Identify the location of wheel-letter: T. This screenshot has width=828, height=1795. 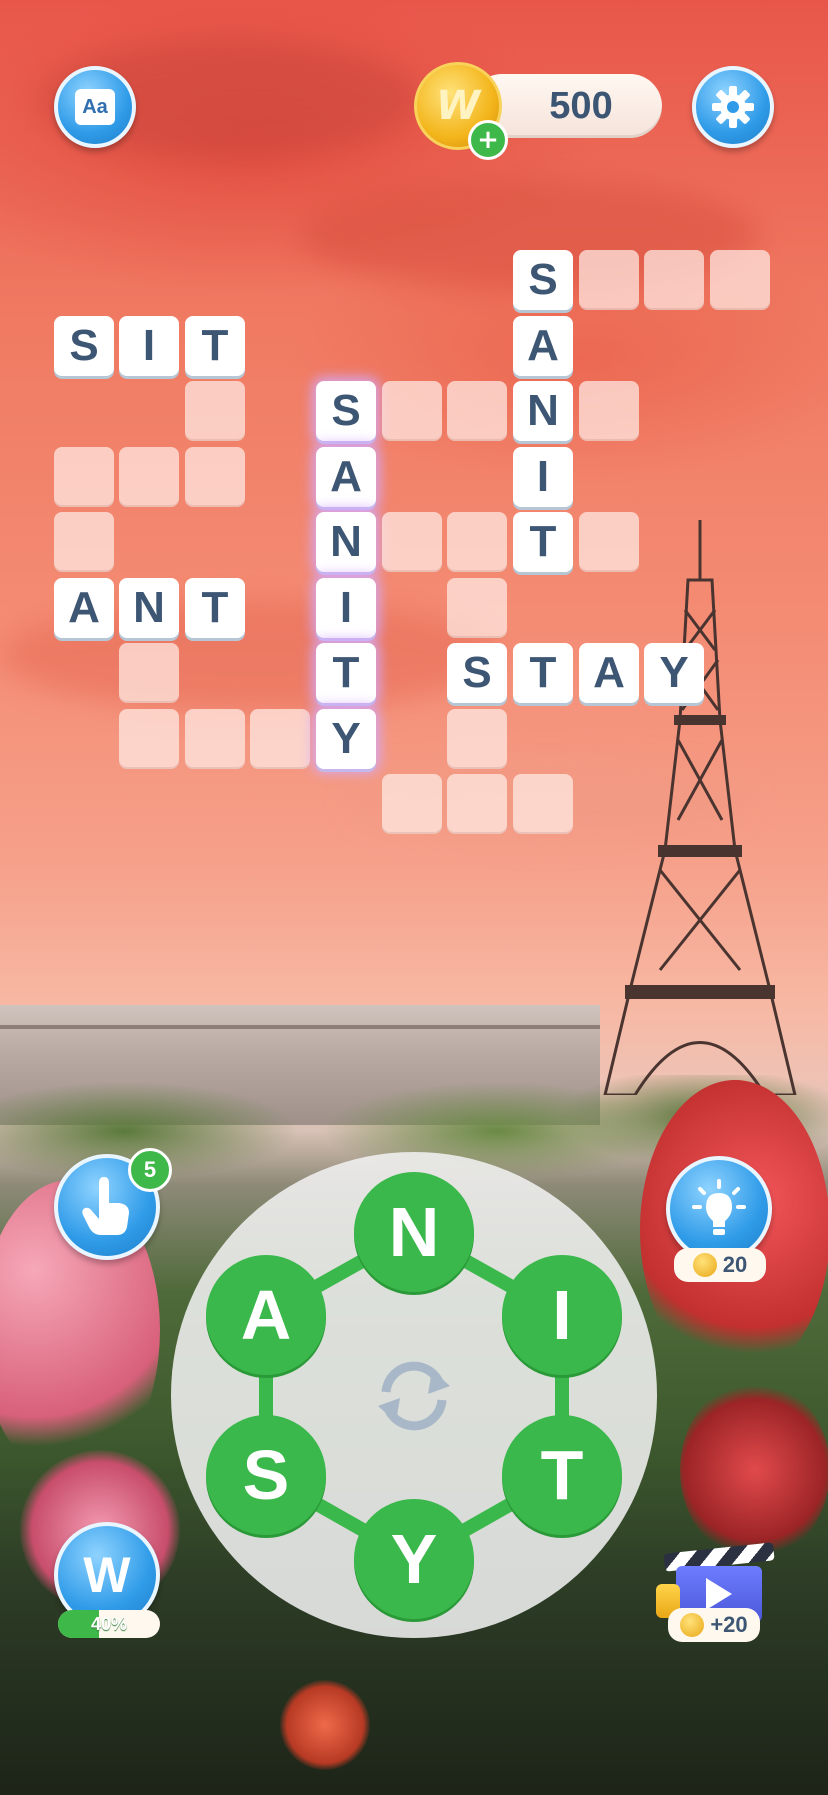
(562, 1475).